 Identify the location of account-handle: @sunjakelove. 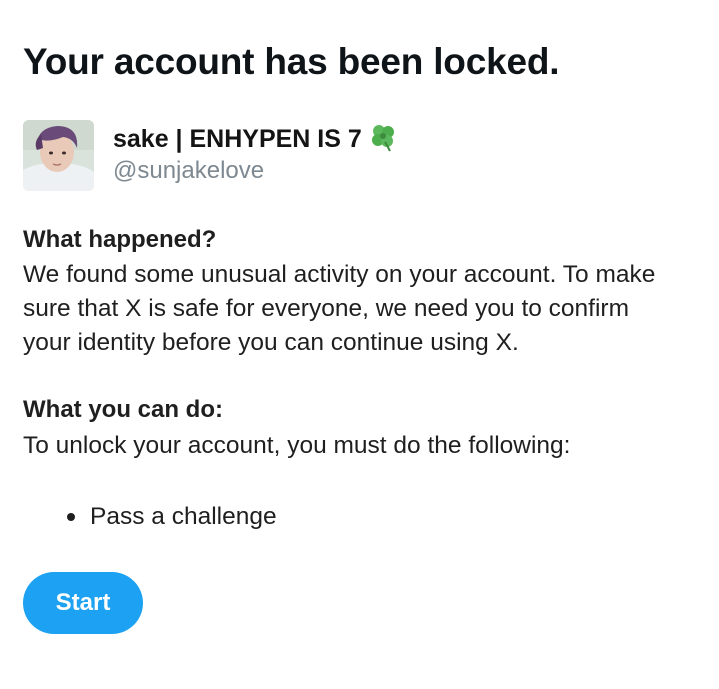
(189, 170).